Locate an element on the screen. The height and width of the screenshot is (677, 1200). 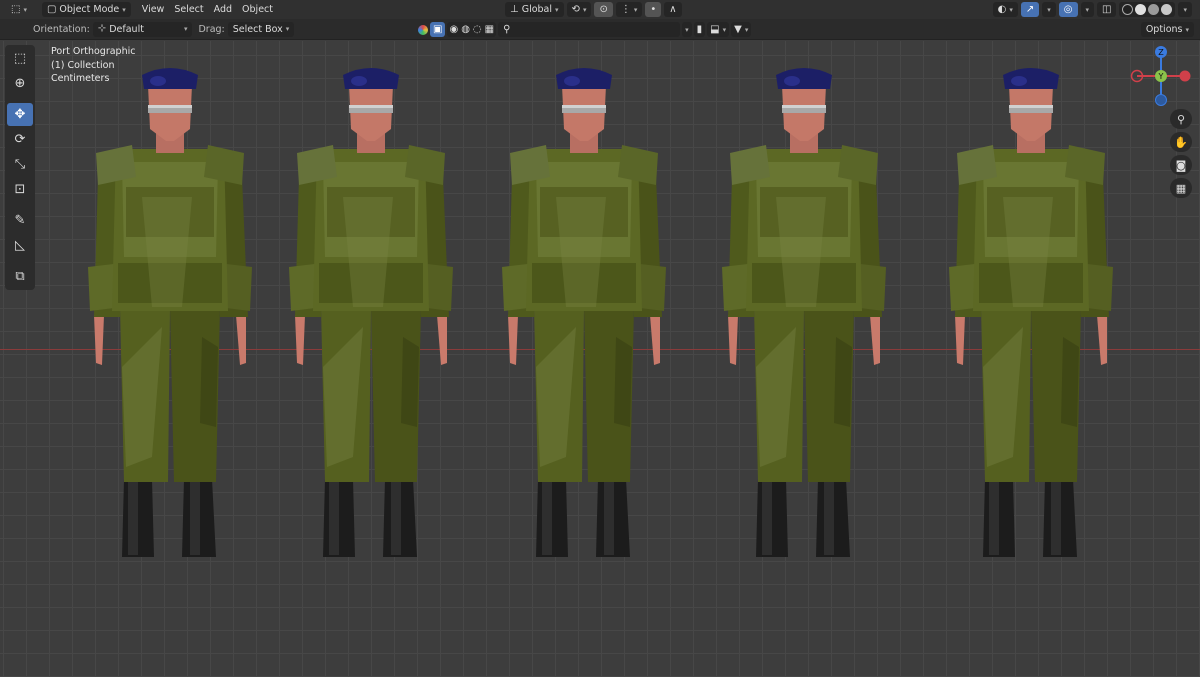
options-dropdown: Options ▾ is located at coordinates (1167, 29).